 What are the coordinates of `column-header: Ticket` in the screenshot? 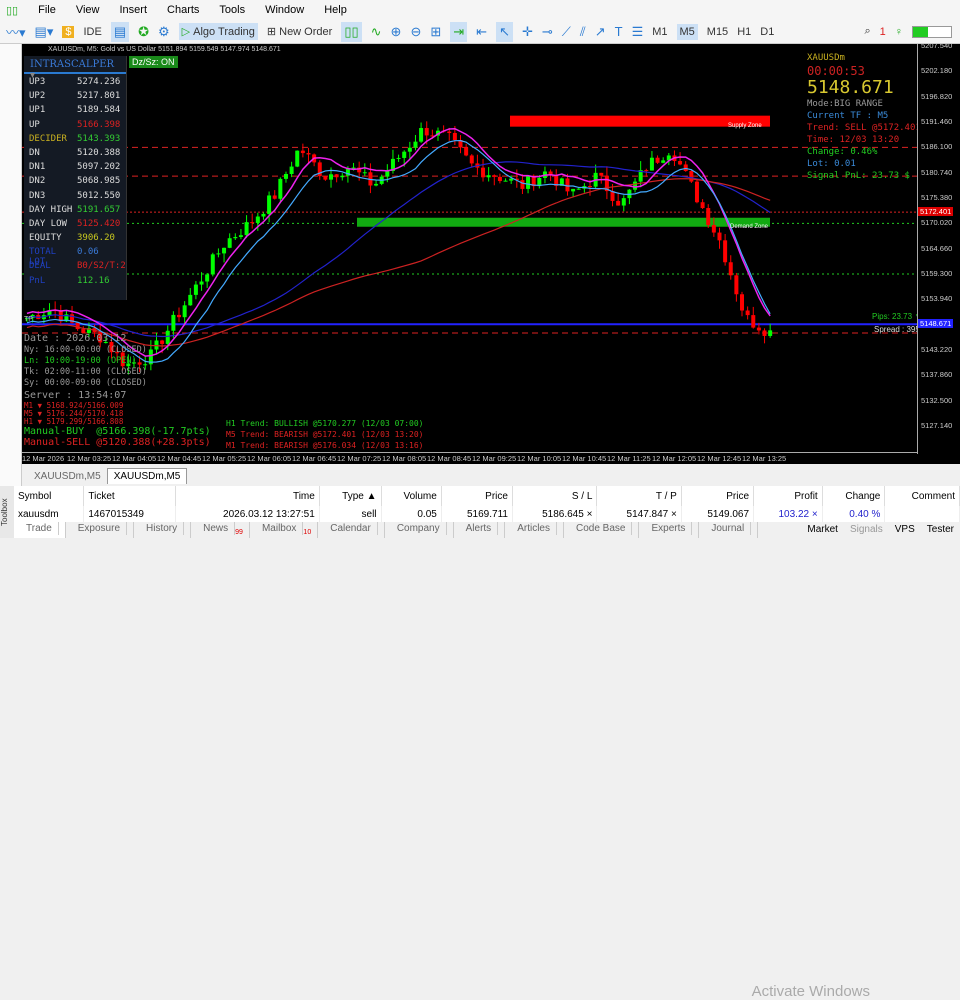 It's located at (130, 496).